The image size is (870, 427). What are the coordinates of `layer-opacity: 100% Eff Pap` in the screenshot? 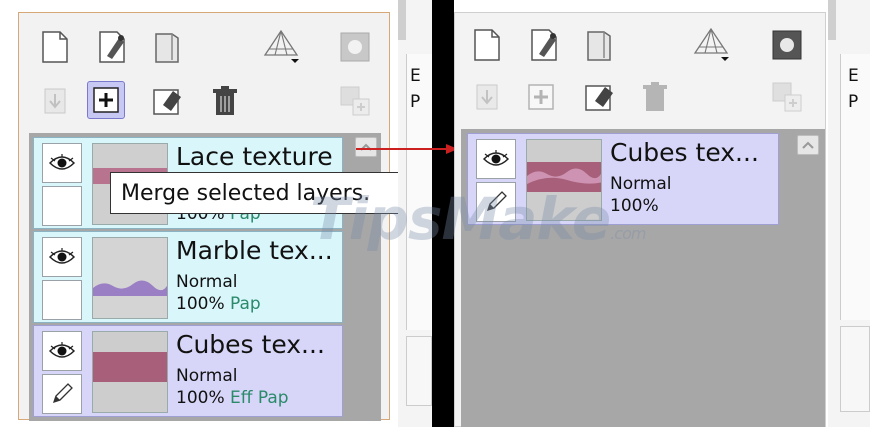 It's located at (232, 398).